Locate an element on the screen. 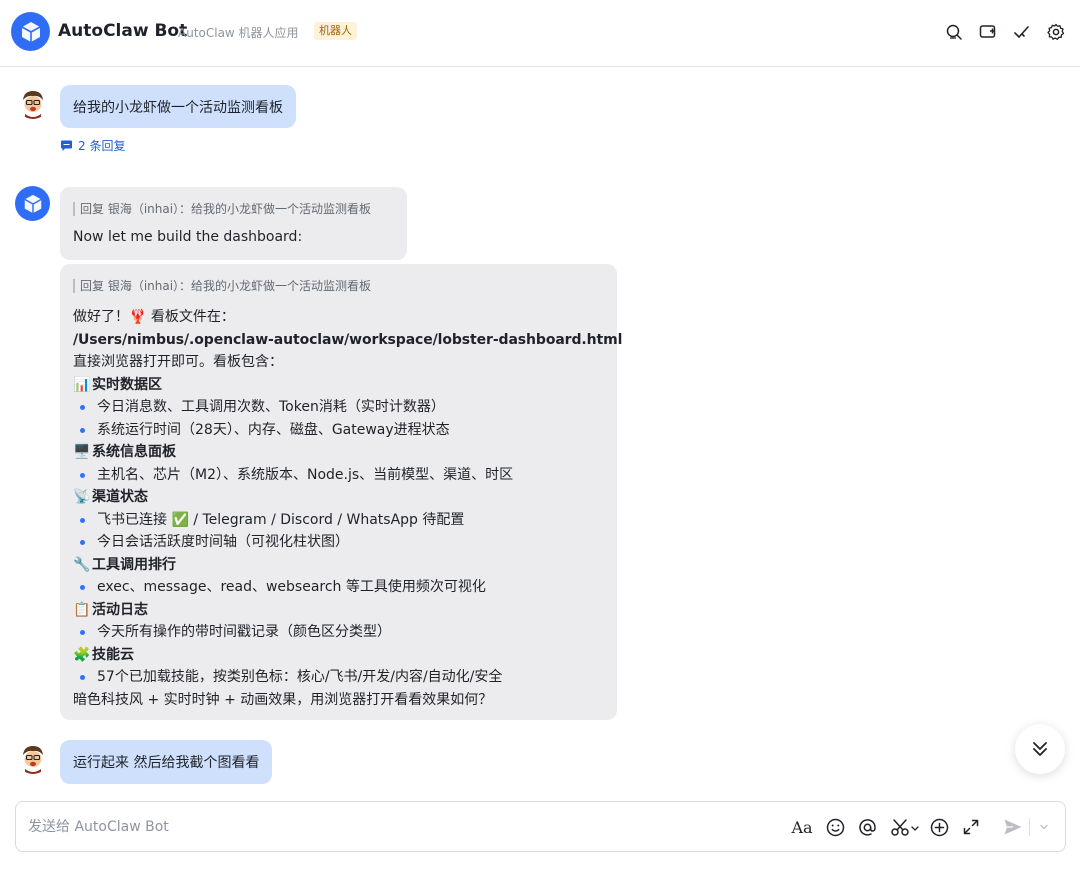 The image size is (1080, 869). list-item: 今天所有操作的带时间戳记录（颜色区分类型） is located at coordinates (343, 632).